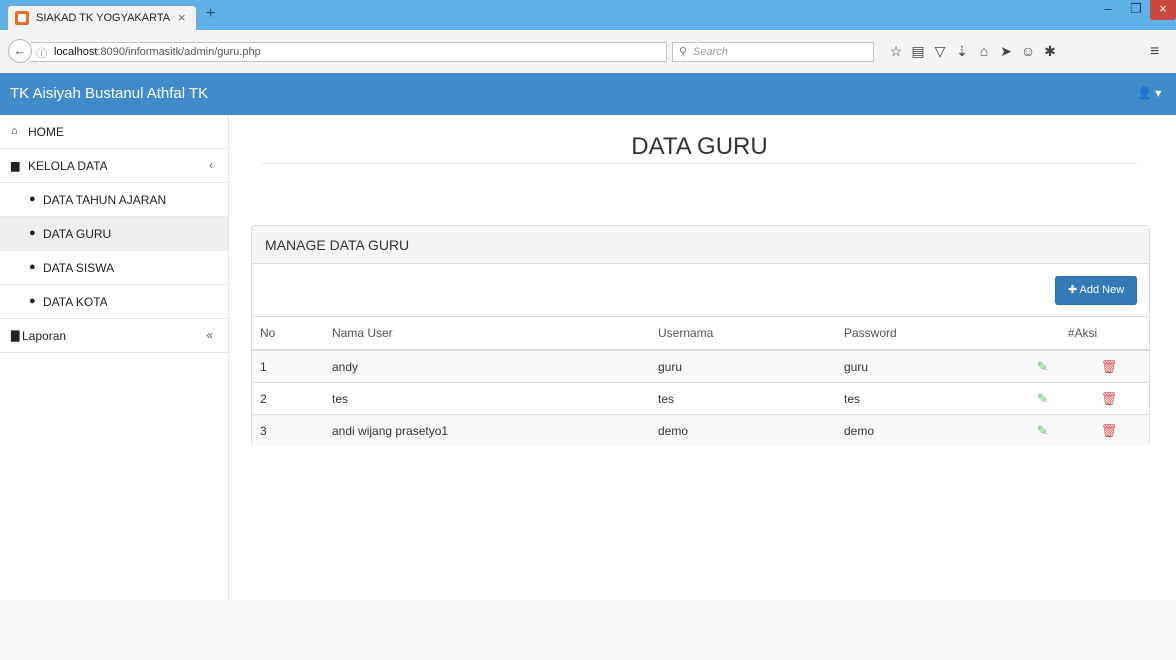 The height and width of the screenshot is (660, 1176). I want to click on cell-nama: tes, so click(487, 398).